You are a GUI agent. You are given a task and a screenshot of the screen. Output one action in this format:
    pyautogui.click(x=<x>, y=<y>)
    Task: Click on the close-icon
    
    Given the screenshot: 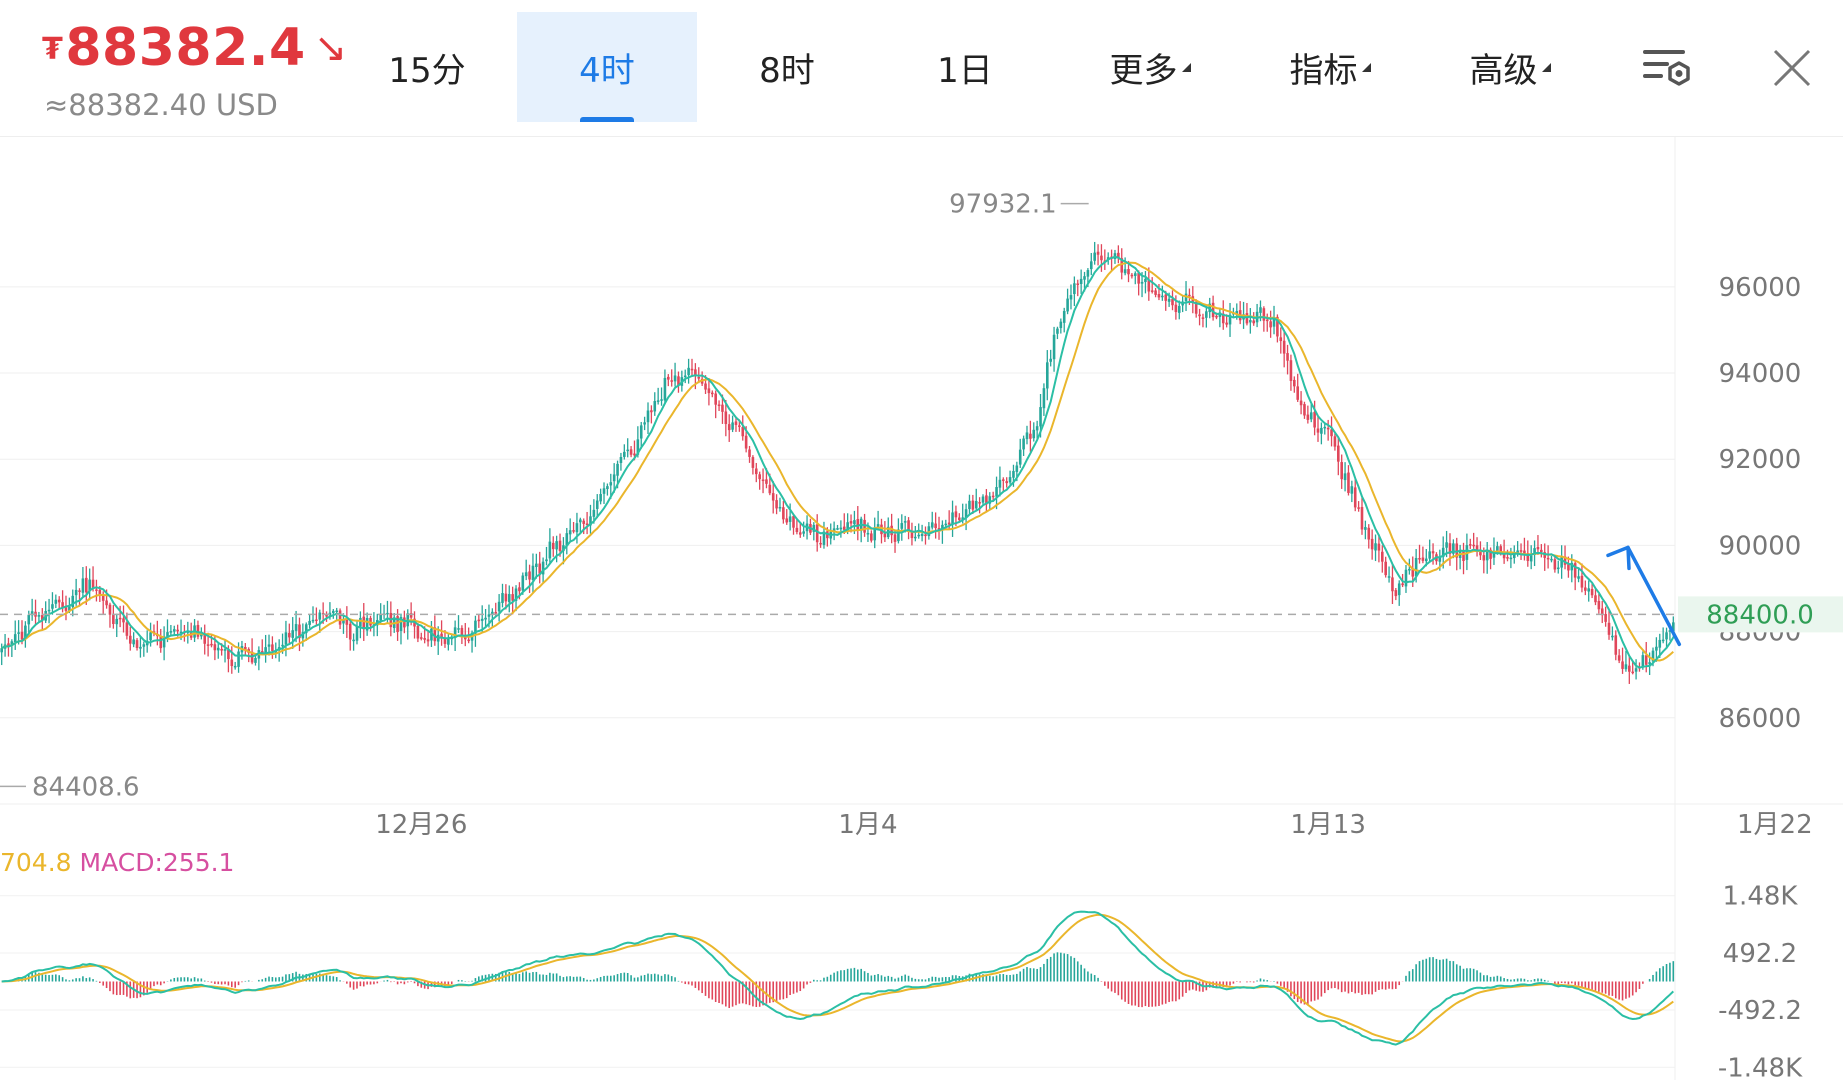 What is the action you would take?
    pyautogui.click(x=1792, y=68)
    